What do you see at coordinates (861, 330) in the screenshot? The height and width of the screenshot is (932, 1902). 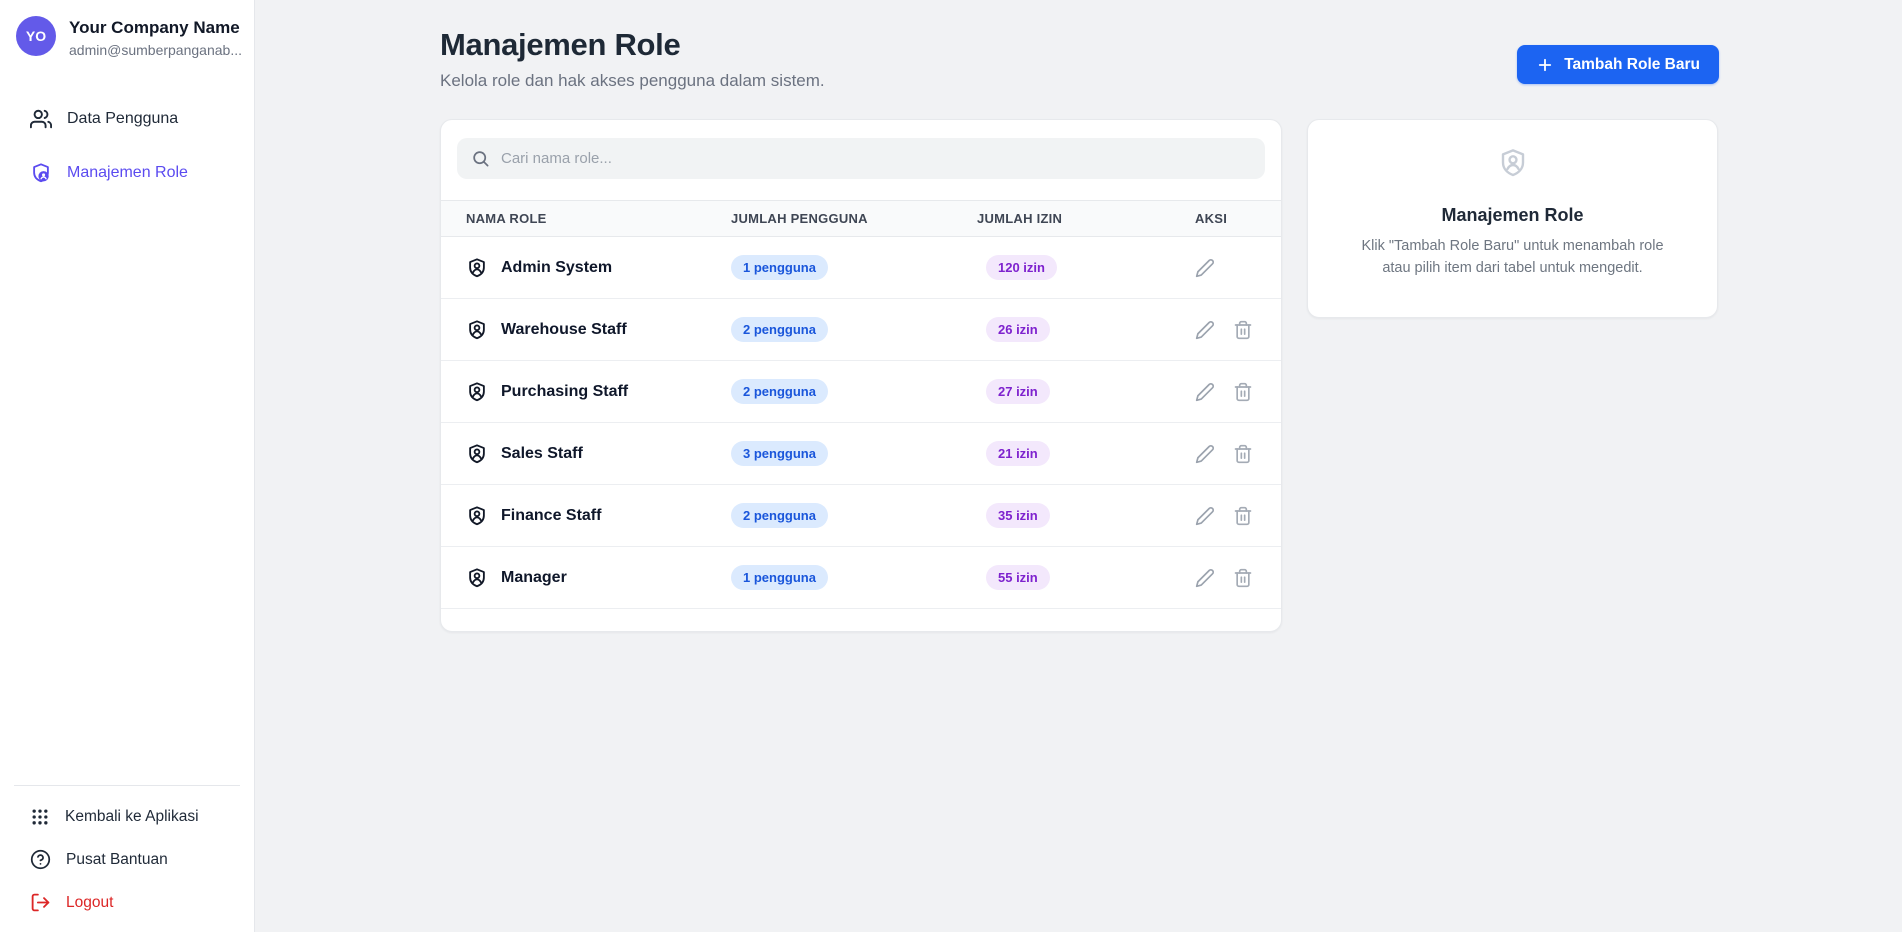 I see `table-row: Warehouse Staff 2 pengguna 26 izin` at bounding box center [861, 330].